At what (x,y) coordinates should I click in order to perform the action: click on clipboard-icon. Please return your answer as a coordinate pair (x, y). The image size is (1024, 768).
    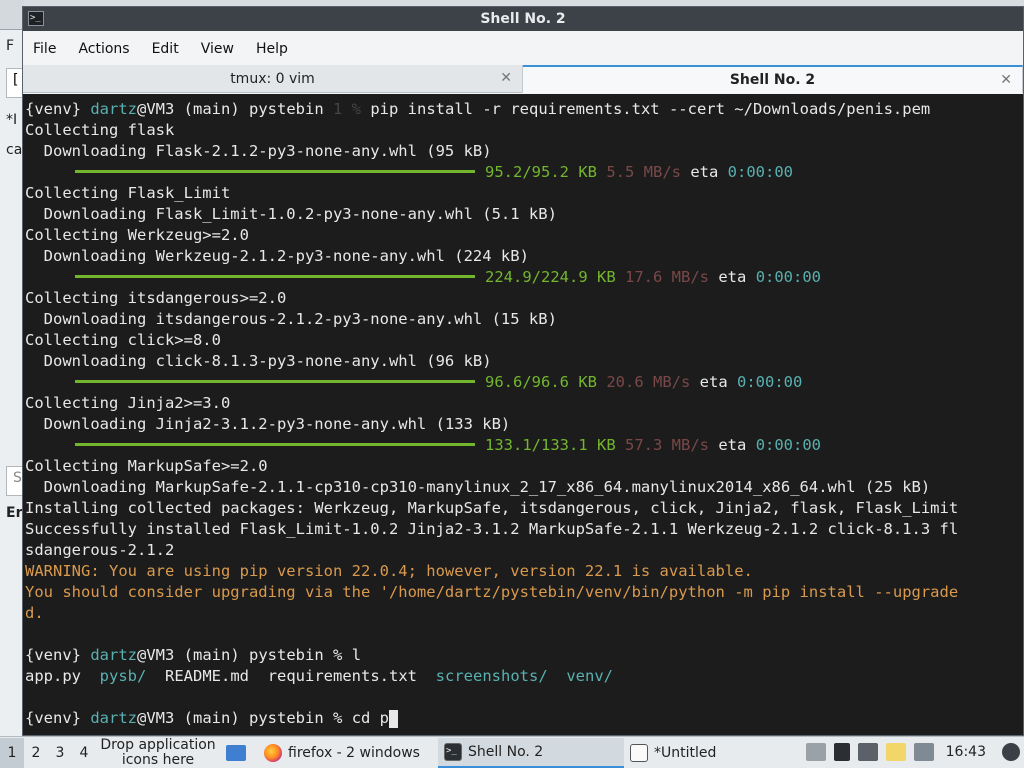
    Looking at the image, I should click on (815, 752).